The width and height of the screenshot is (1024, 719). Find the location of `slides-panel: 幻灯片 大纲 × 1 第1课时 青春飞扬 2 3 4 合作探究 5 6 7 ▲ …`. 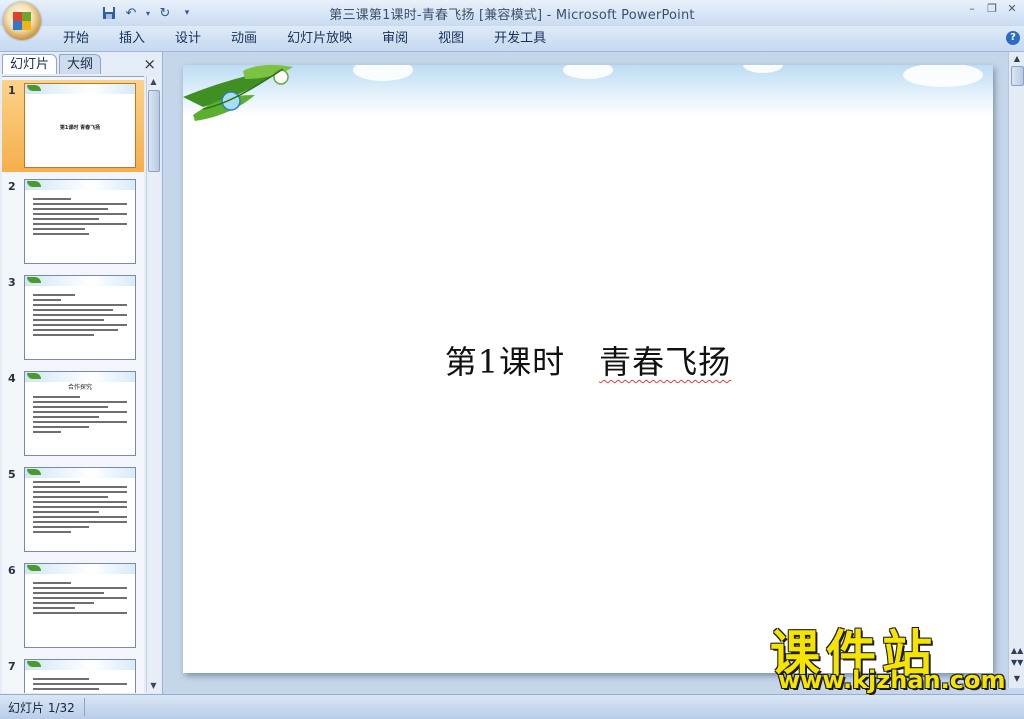

slides-panel: 幻灯片 大纲 × 1 第1课时 青春飞扬 2 3 4 合作探究 5 6 7 ▲ … is located at coordinates (81, 373).